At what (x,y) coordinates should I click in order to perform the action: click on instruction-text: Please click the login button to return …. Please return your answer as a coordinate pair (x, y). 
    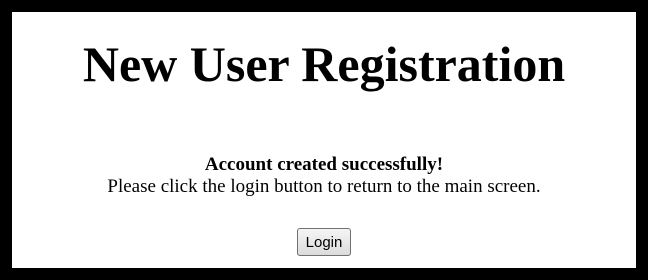
    Looking at the image, I should click on (324, 186).